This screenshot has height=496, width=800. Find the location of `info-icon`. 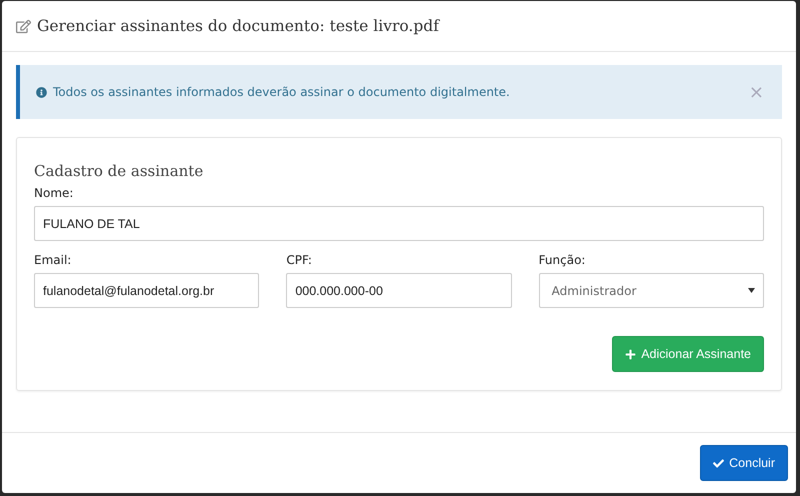

info-icon is located at coordinates (41, 92).